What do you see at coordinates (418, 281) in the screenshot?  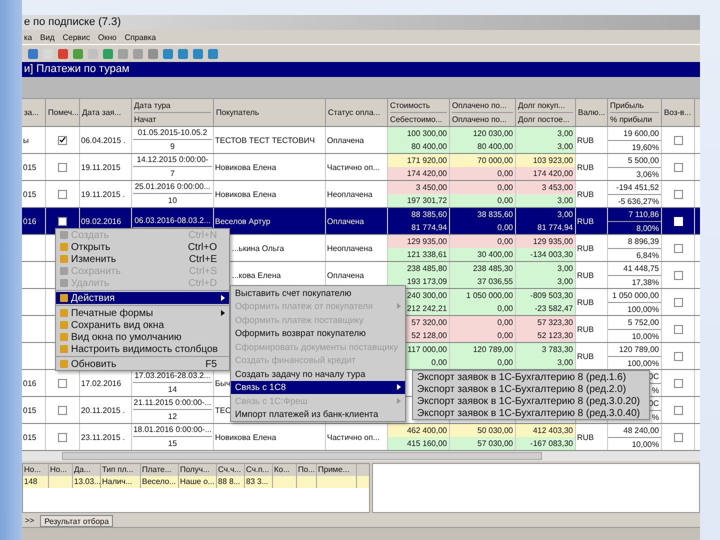 I see `table-cell: 193 173,09` at bounding box center [418, 281].